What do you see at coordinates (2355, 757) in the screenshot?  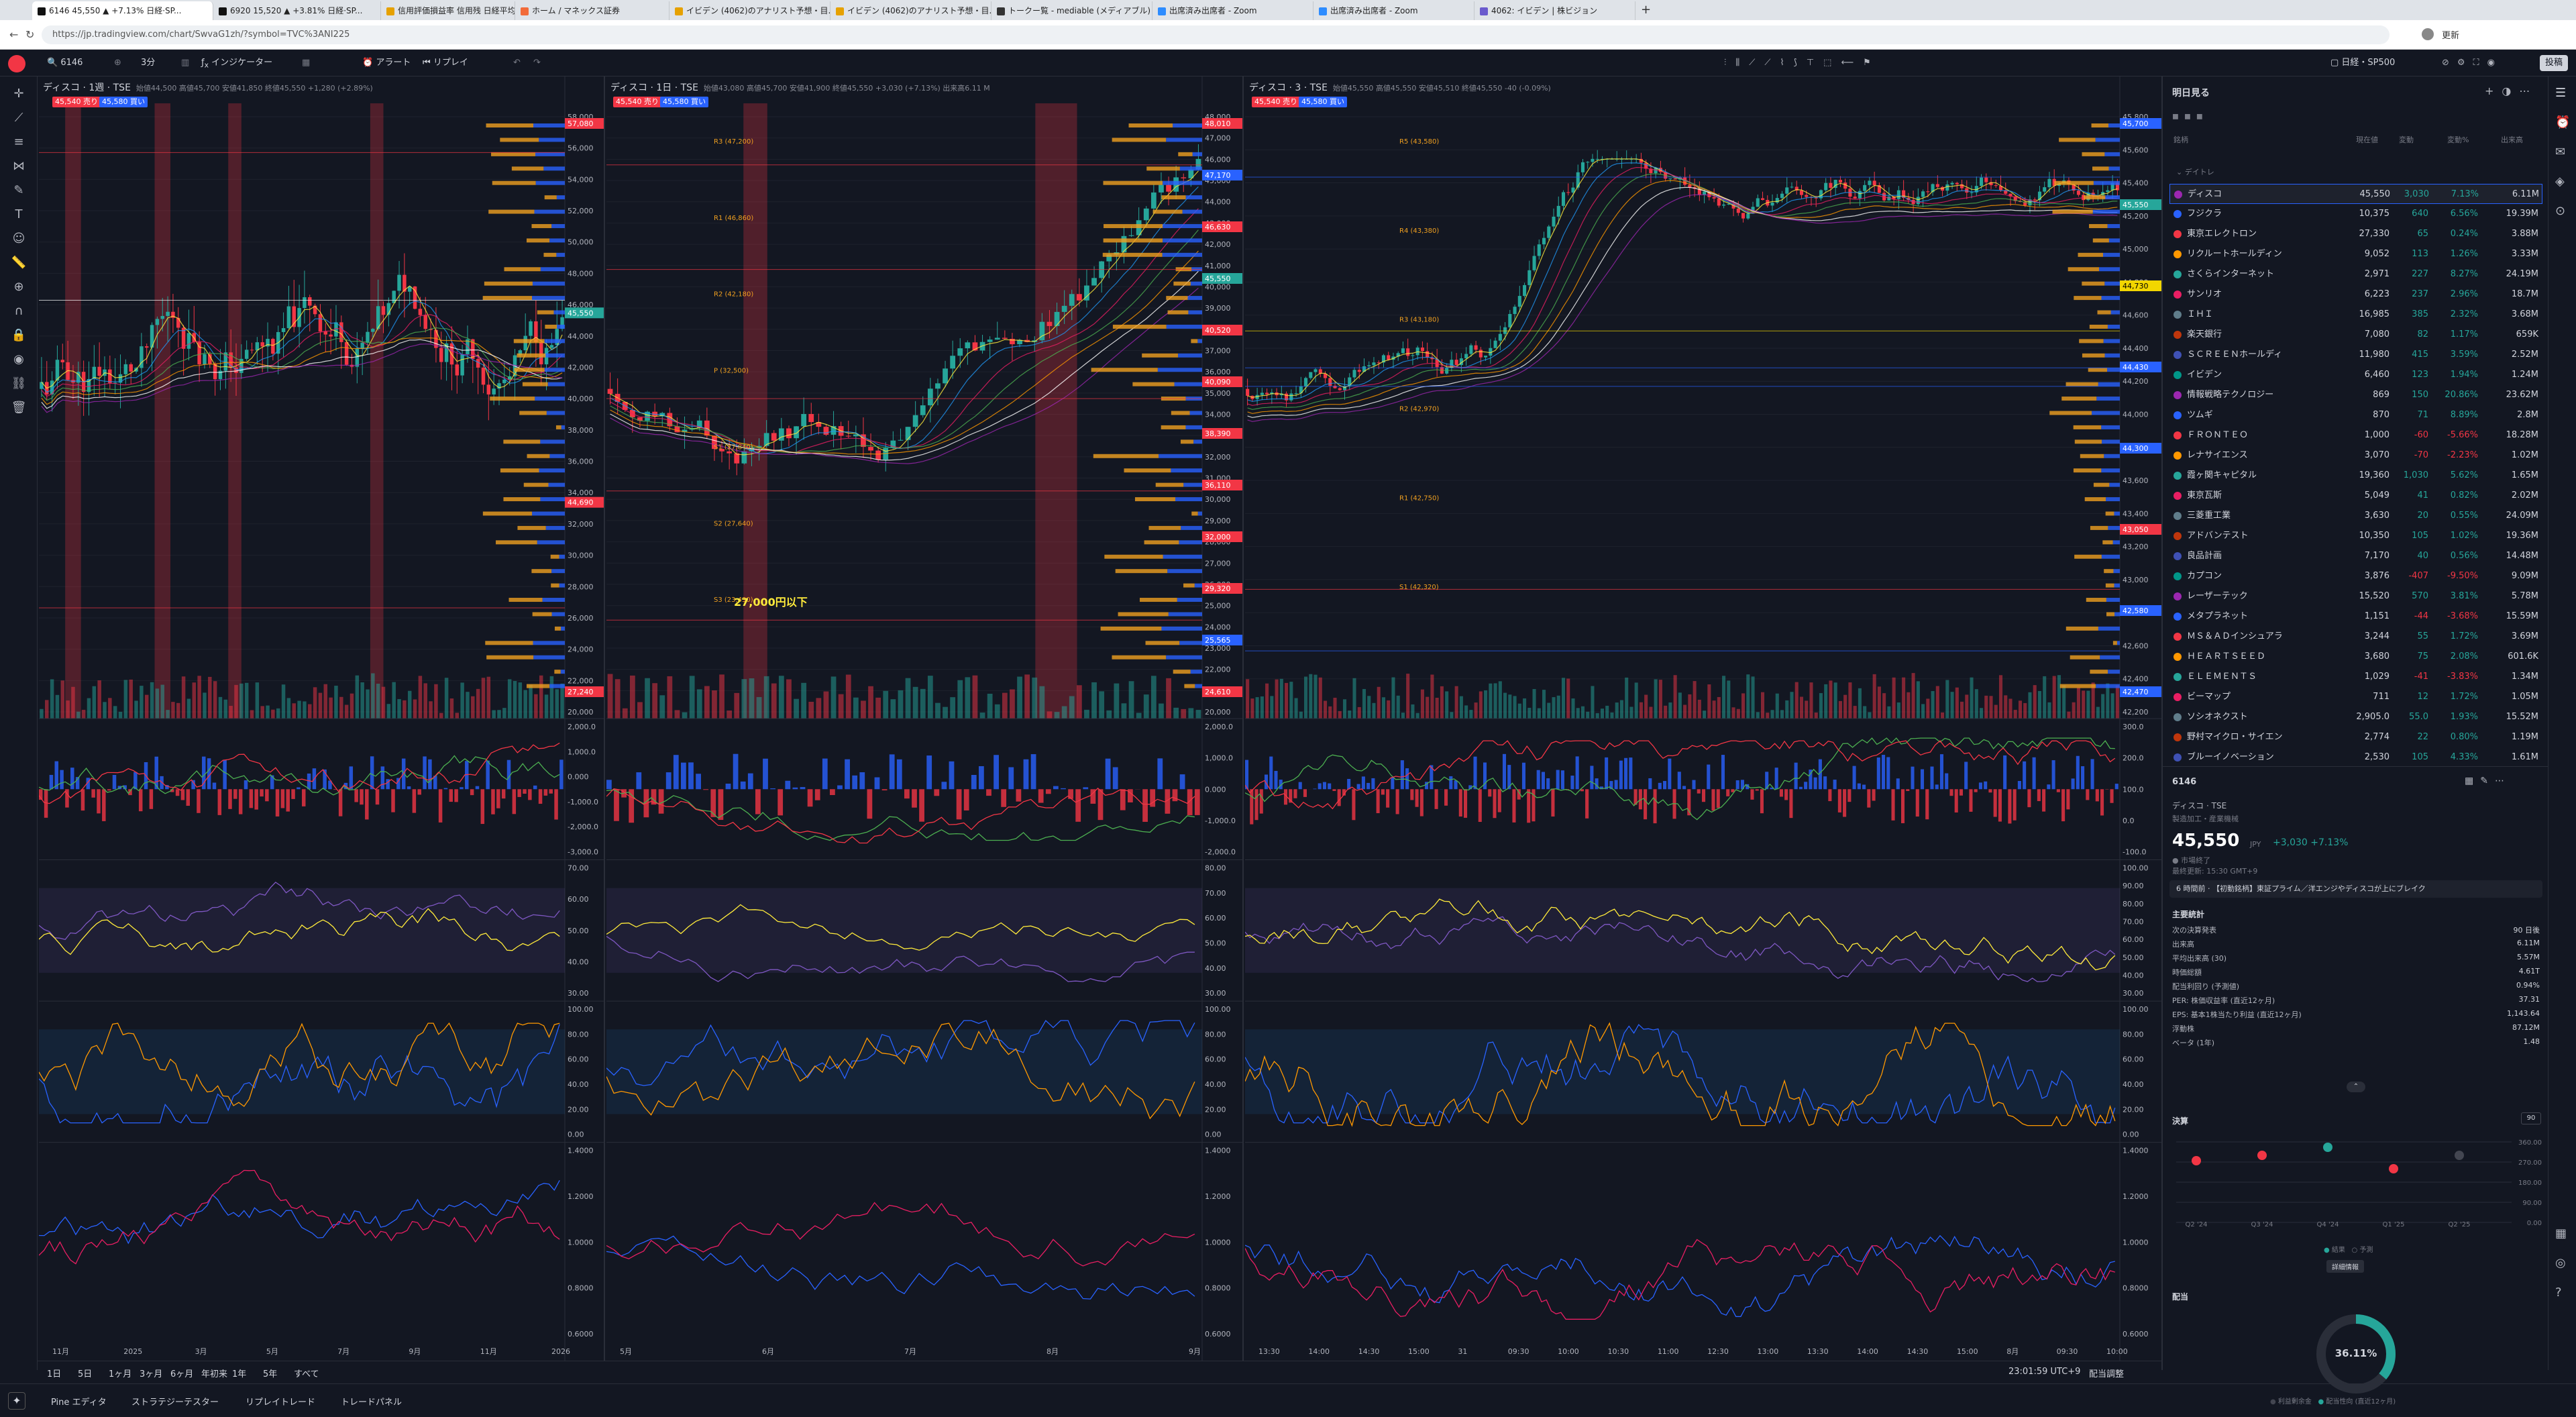 I see `watchlist-row: ブルーイノベーション 2,530 105 4.33% 1.61M` at bounding box center [2355, 757].